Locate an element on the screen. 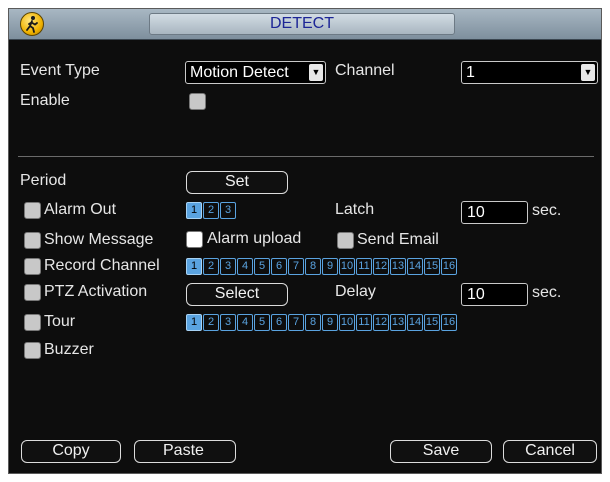  delay-label: Delay is located at coordinates (355, 291).